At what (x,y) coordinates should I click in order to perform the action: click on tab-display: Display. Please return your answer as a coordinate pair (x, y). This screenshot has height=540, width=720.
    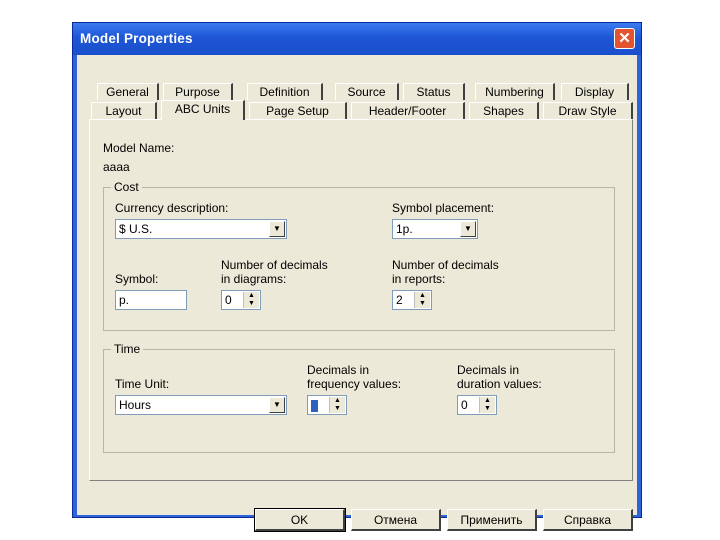
    Looking at the image, I should click on (595, 91).